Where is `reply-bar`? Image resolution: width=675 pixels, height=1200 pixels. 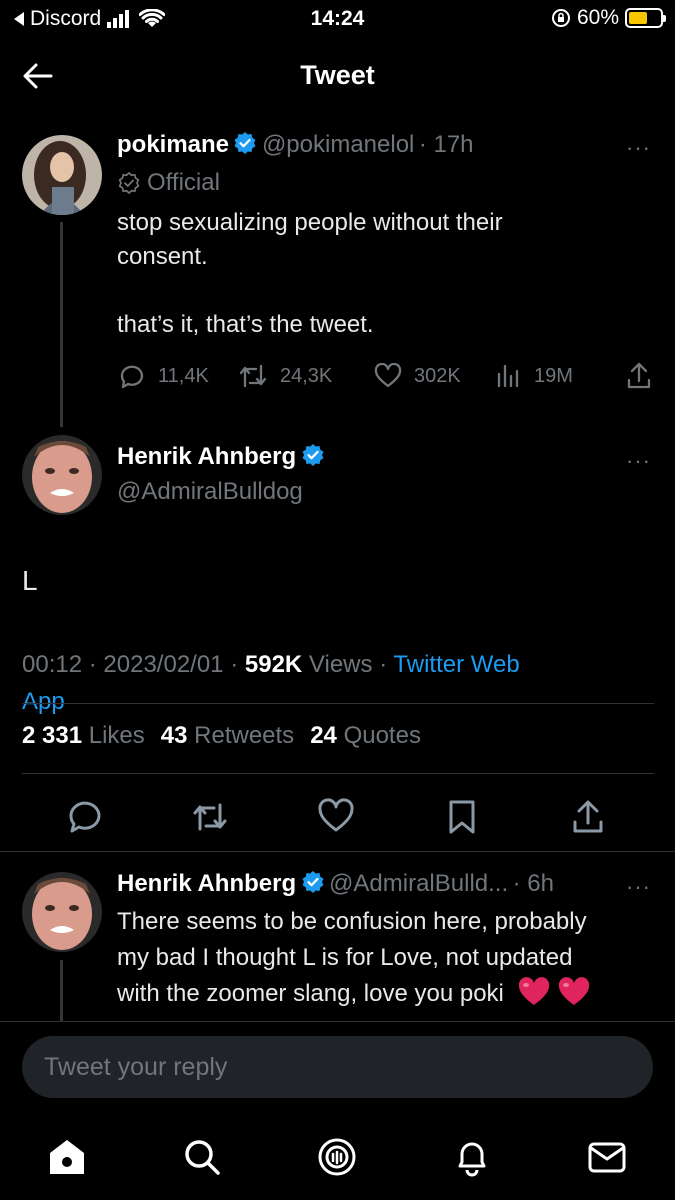
reply-bar is located at coordinates (337, 1067).